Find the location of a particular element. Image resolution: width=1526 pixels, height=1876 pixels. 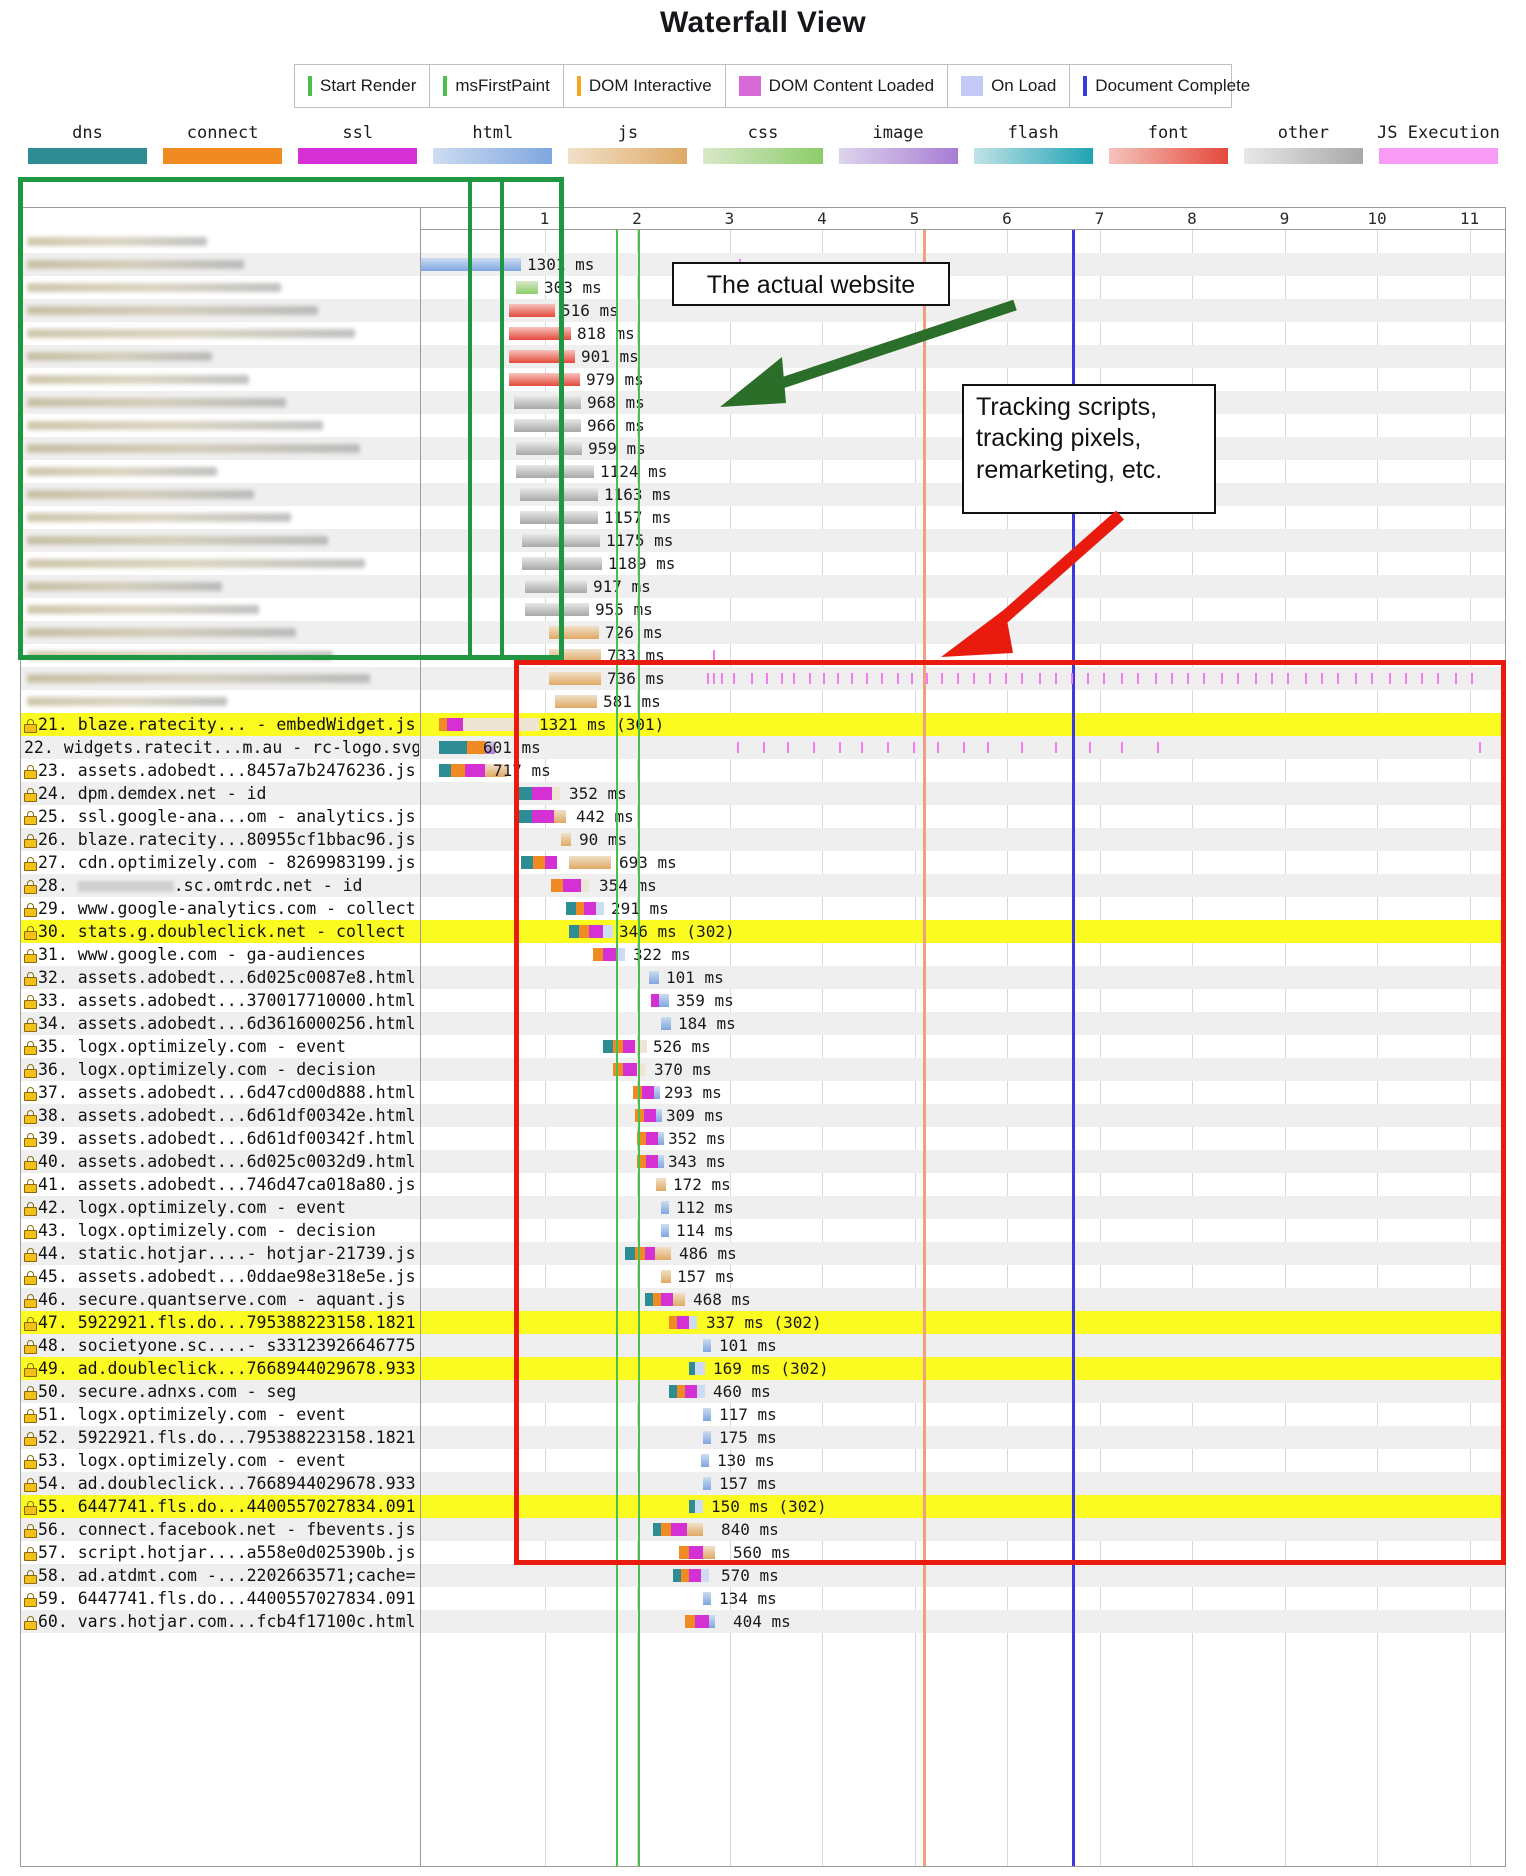

table-row: 53. logx.optimizely.com - event is located at coordinates (220, 1460).